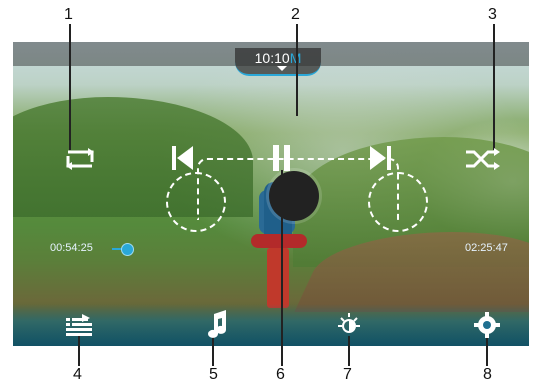  Describe the element at coordinates (127, 249) in the screenshot. I see `progress-thumb` at that location.